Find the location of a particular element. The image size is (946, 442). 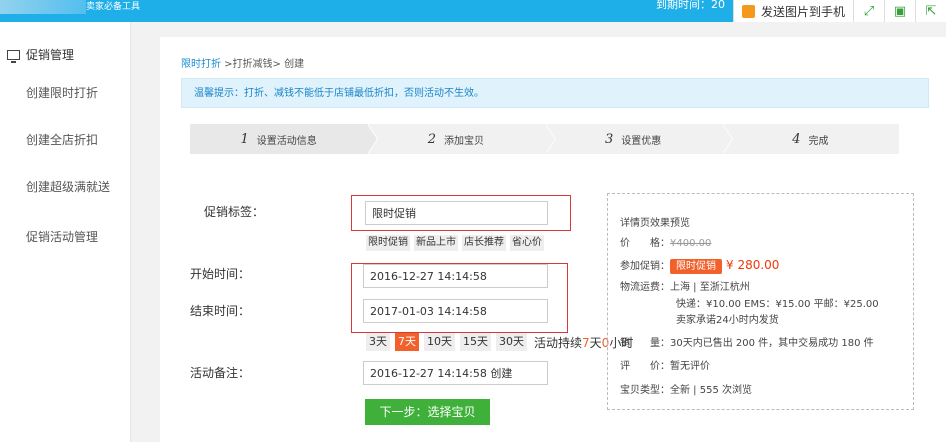

preview-type-row: 宝贝类型：全新 | 555 次浏览 is located at coordinates (686, 390).